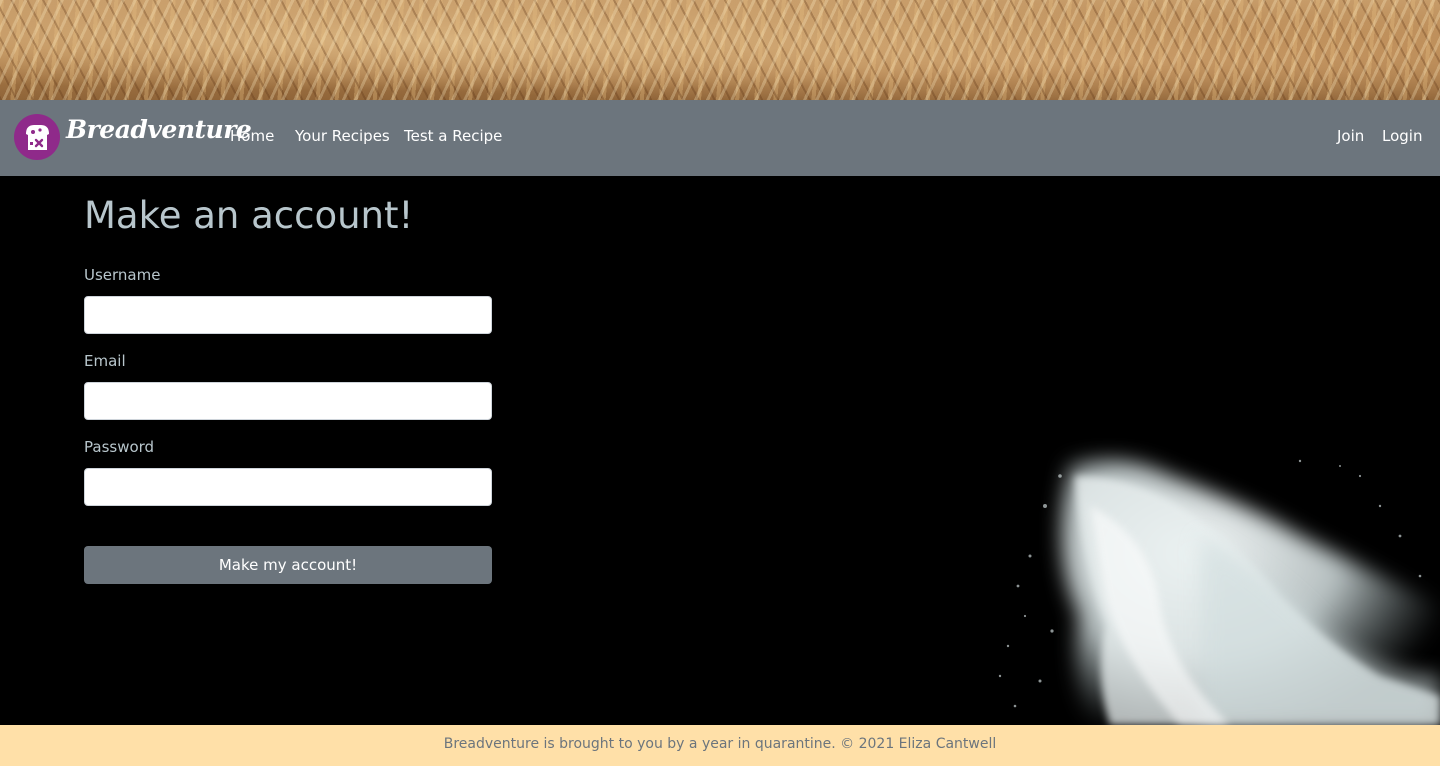  Describe the element at coordinates (1402, 136) in the screenshot. I see `nav-login: Login` at that location.